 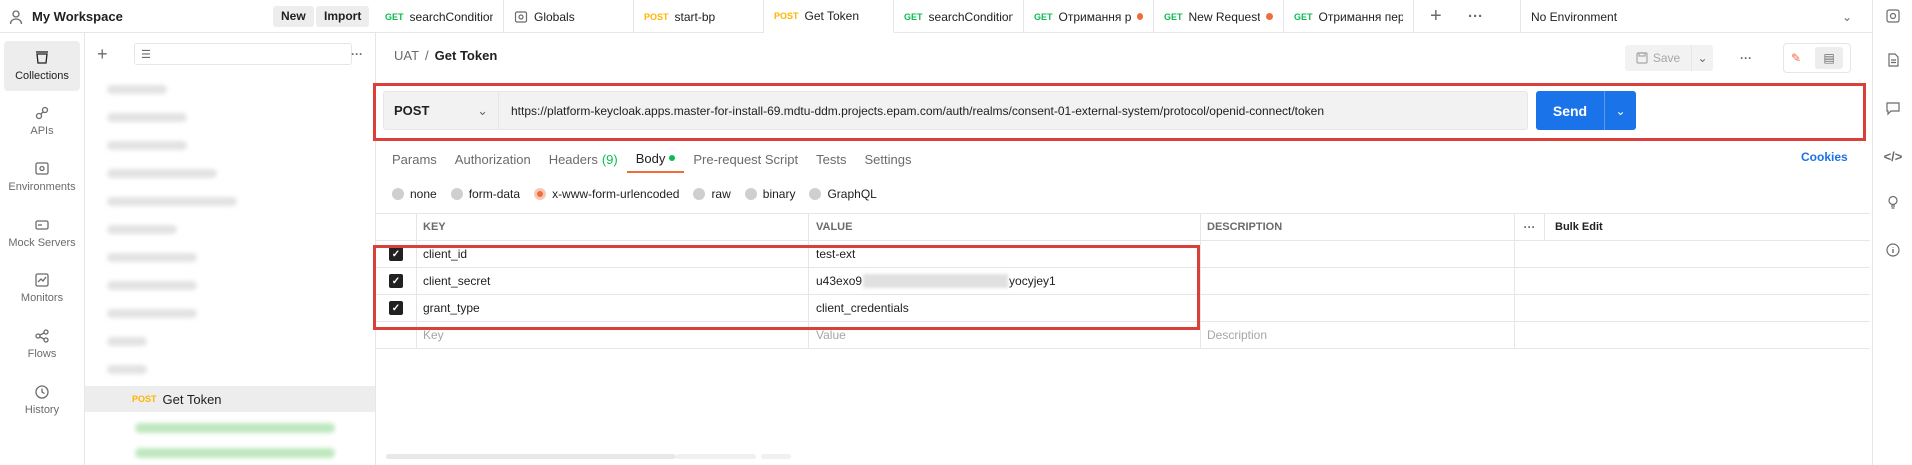 What do you see at coordinates (852, 194) in the screenshot?
I see `body-type-label: GraphQL` at bounding box center [852, 194].